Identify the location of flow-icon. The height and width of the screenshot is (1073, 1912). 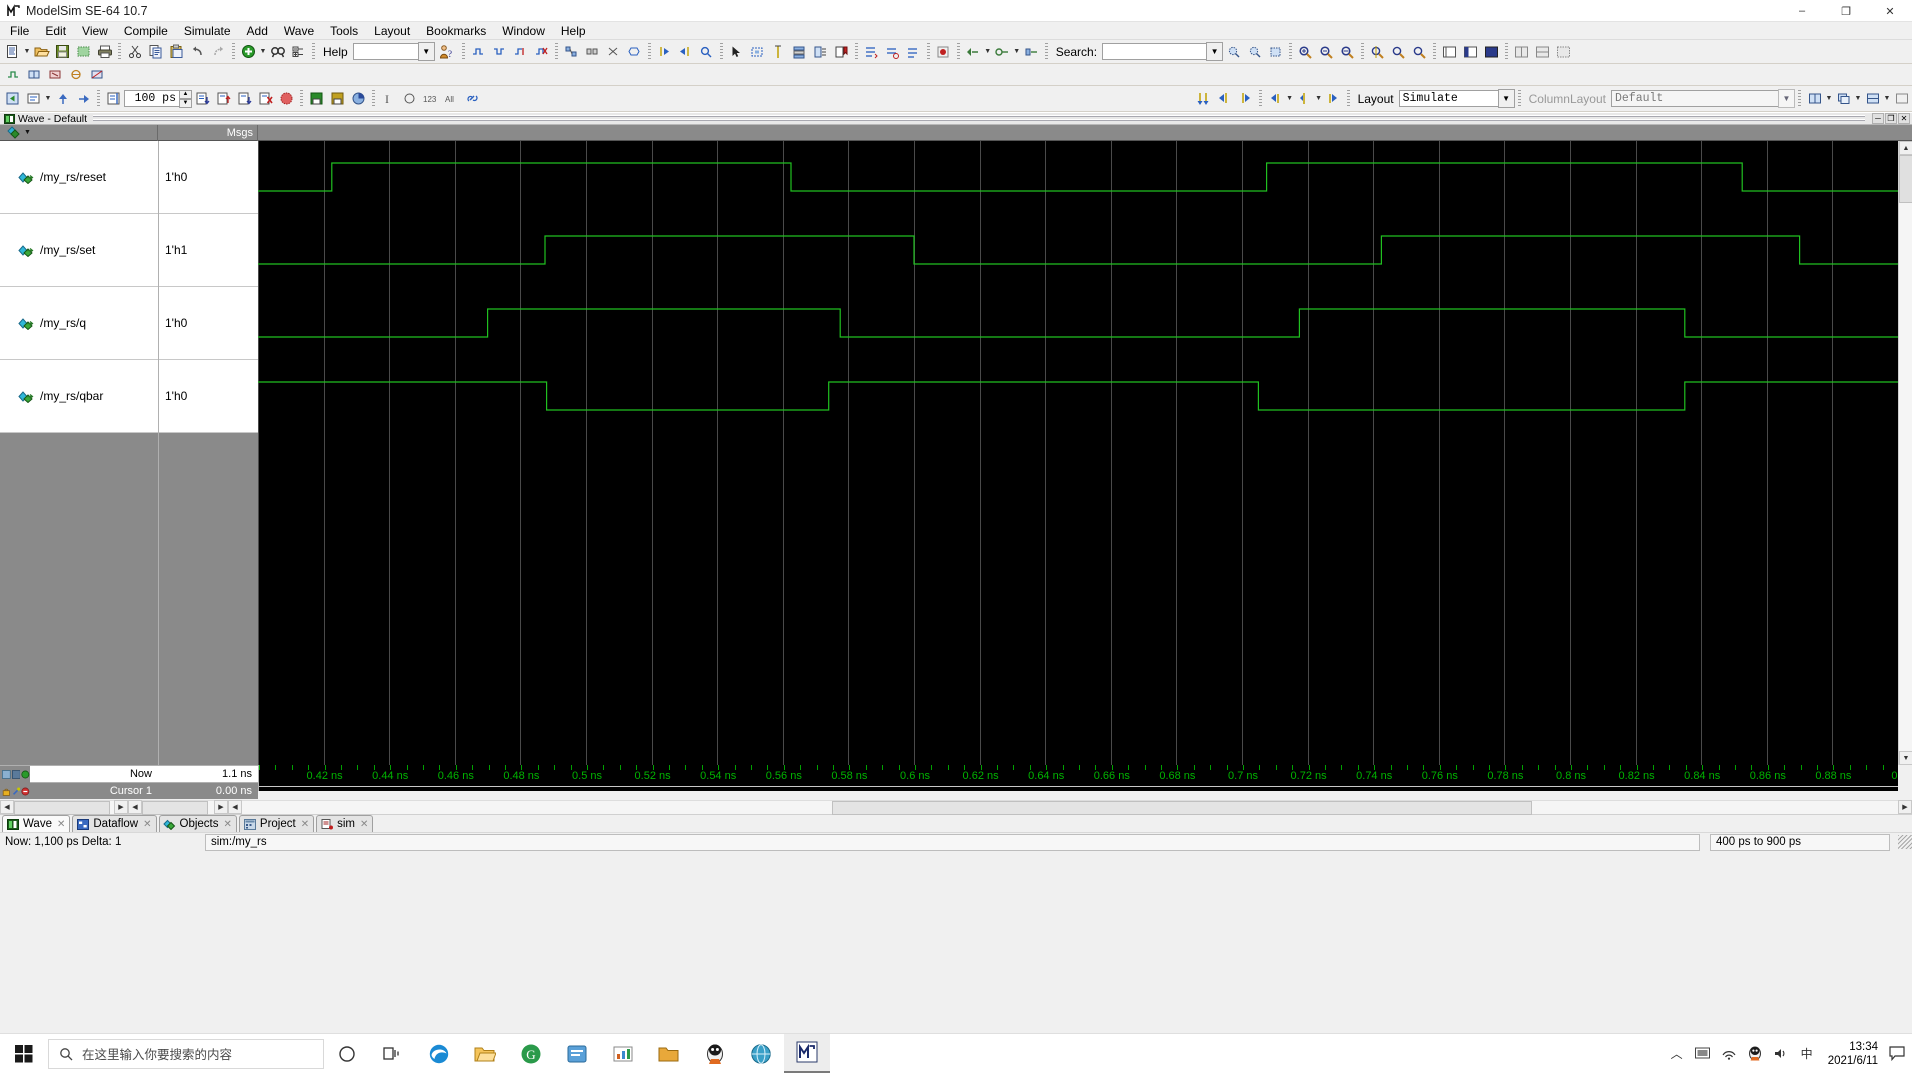
(973, 52).